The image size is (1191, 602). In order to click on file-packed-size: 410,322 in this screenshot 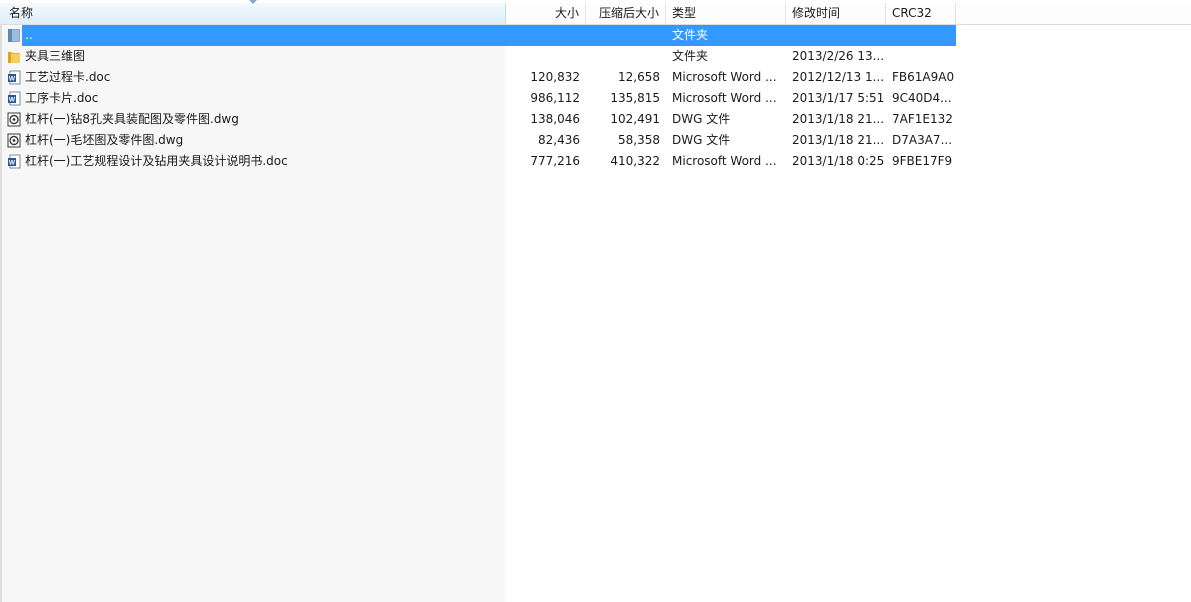, I will do `click(635, 161)`.